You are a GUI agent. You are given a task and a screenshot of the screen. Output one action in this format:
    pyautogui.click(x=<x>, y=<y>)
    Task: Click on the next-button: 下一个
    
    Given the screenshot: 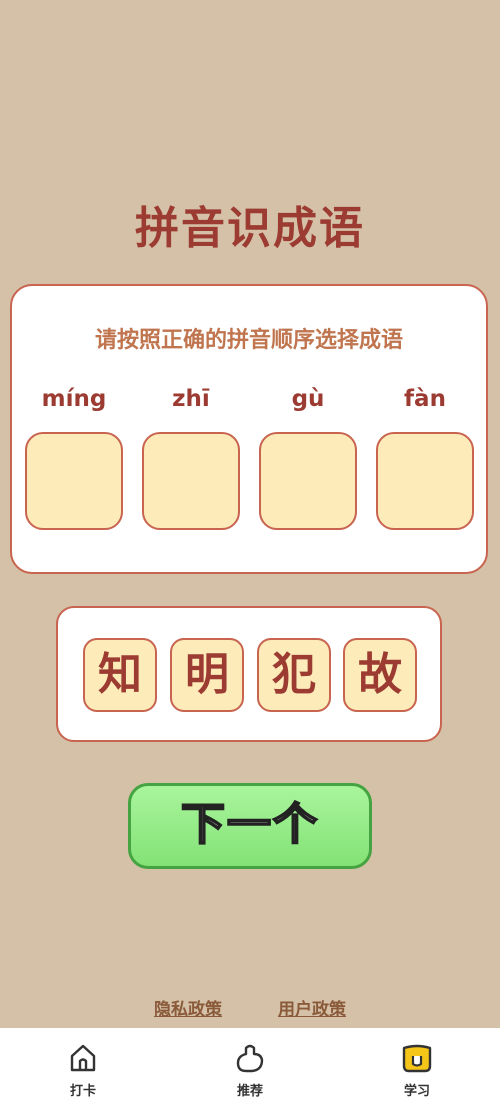 What is the action you would take?
    pyautogui.click(x=250, y=826)
    